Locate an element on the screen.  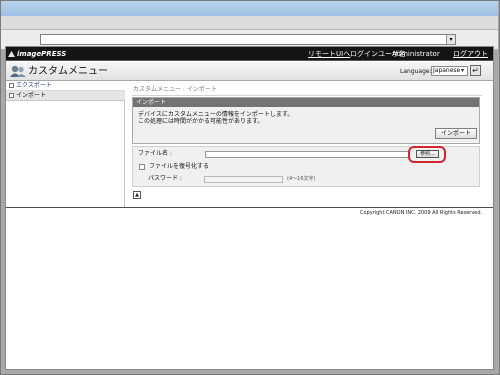
import-button: インポート is located at coordinates (456, 133).